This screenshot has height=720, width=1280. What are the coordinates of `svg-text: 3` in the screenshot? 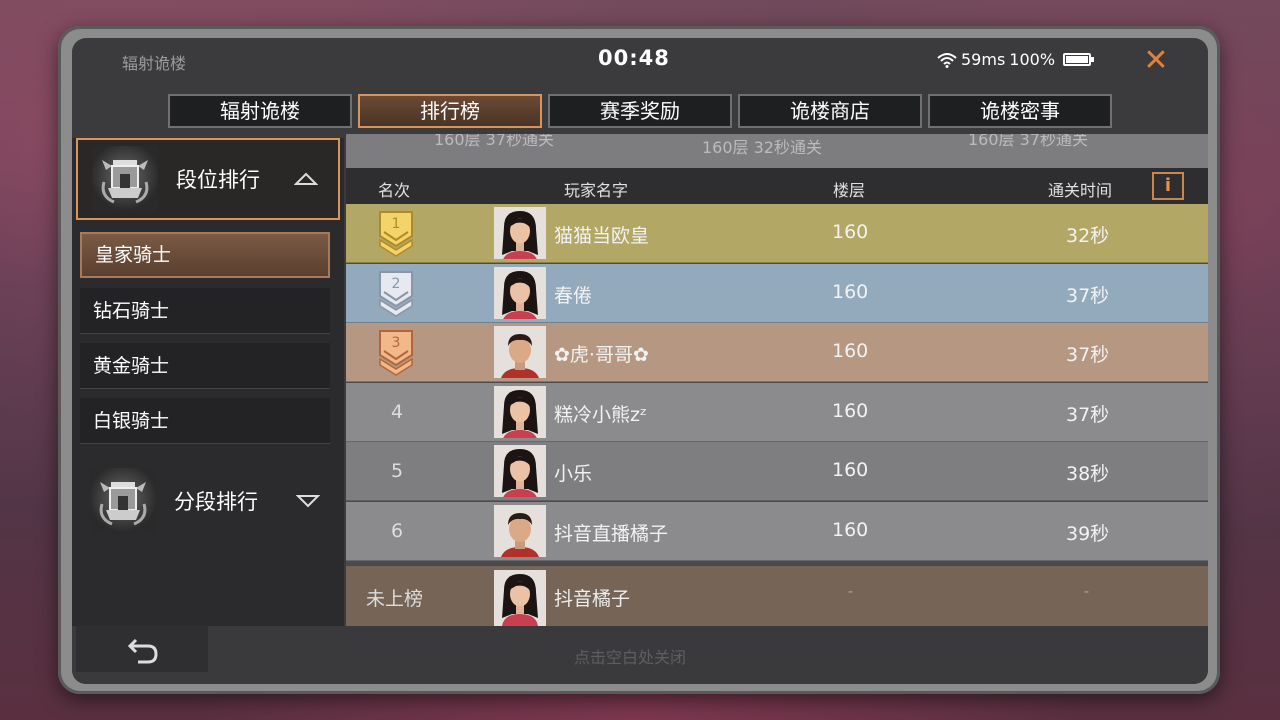 It's located at (396, 343).